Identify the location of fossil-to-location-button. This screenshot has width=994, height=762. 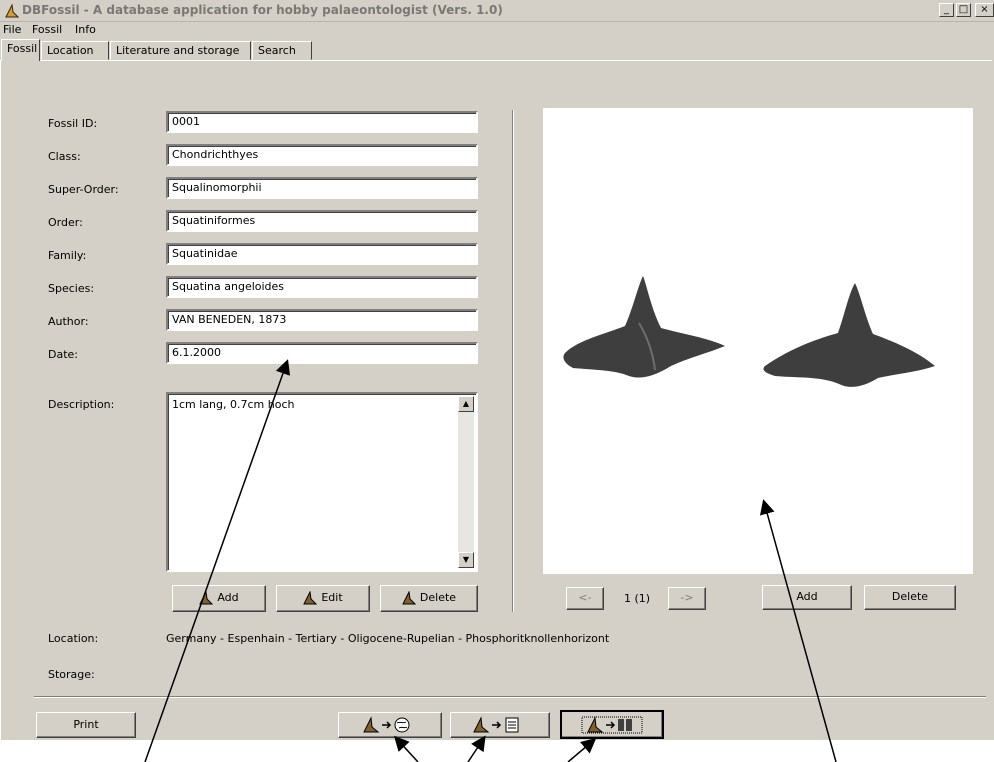
(390, 725).